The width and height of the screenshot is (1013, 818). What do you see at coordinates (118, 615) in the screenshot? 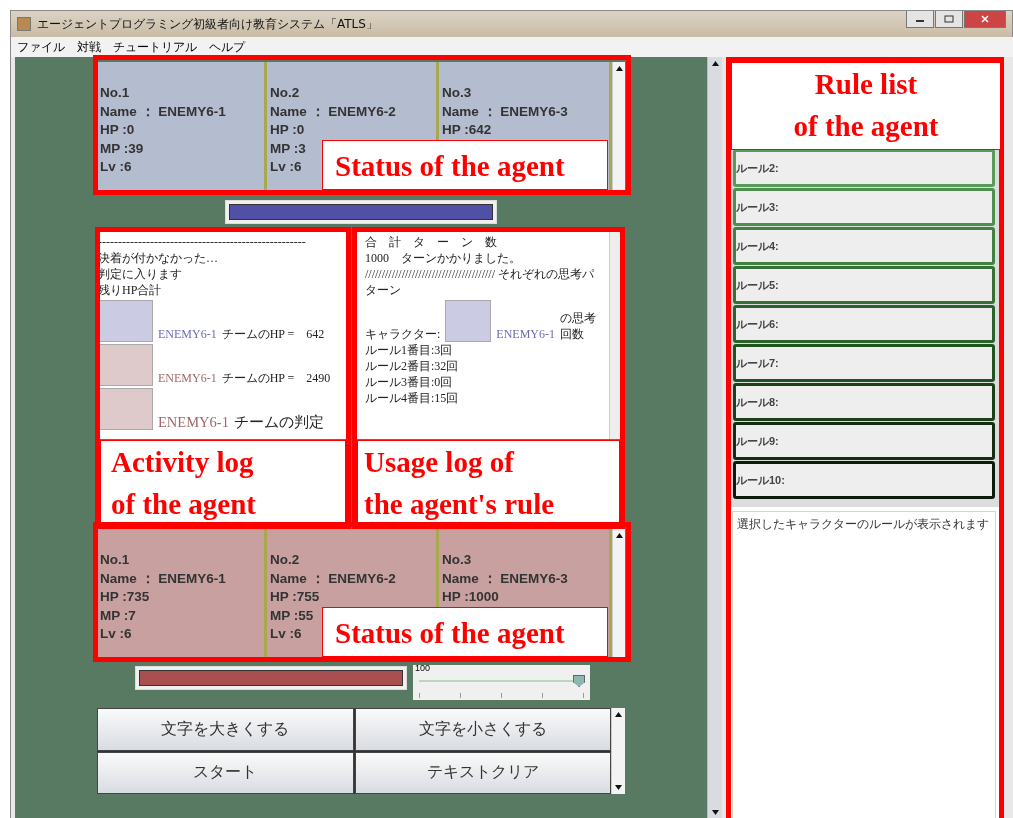
I see `status-text: MP :7` at bounding box center [118, 615].